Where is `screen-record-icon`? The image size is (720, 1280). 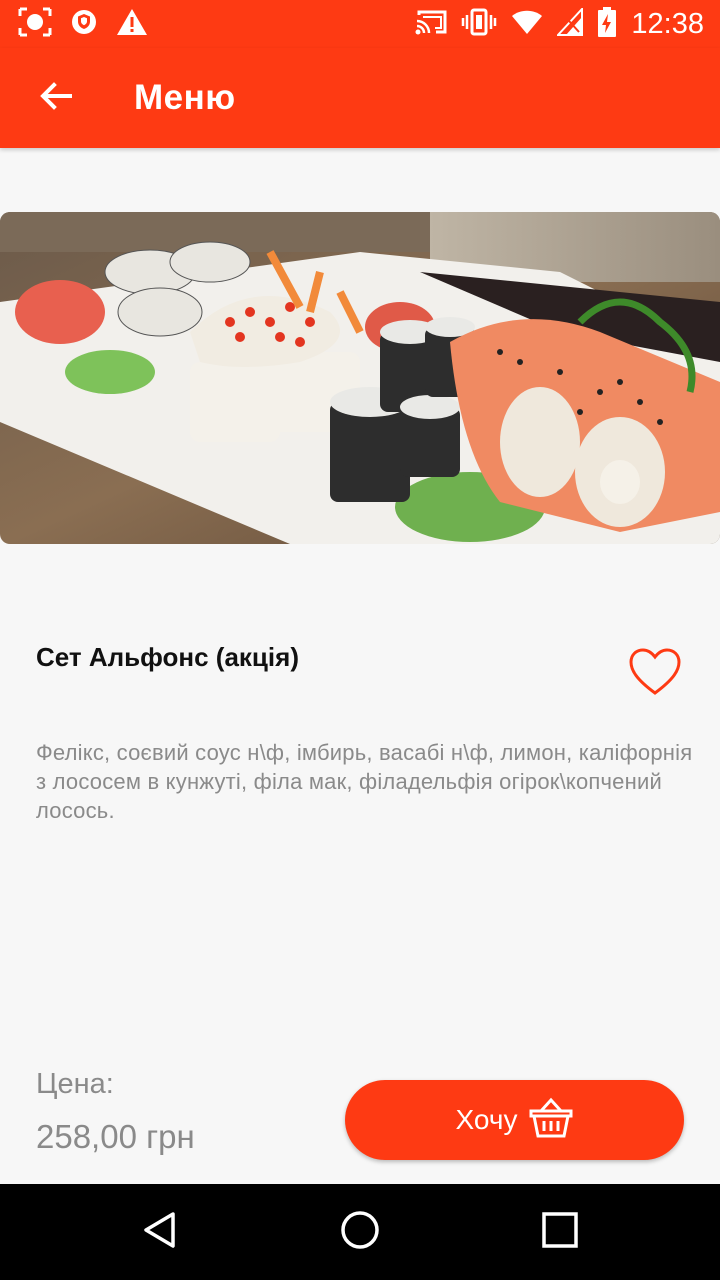 screen-record-icon is located at coordinates (35, 24).